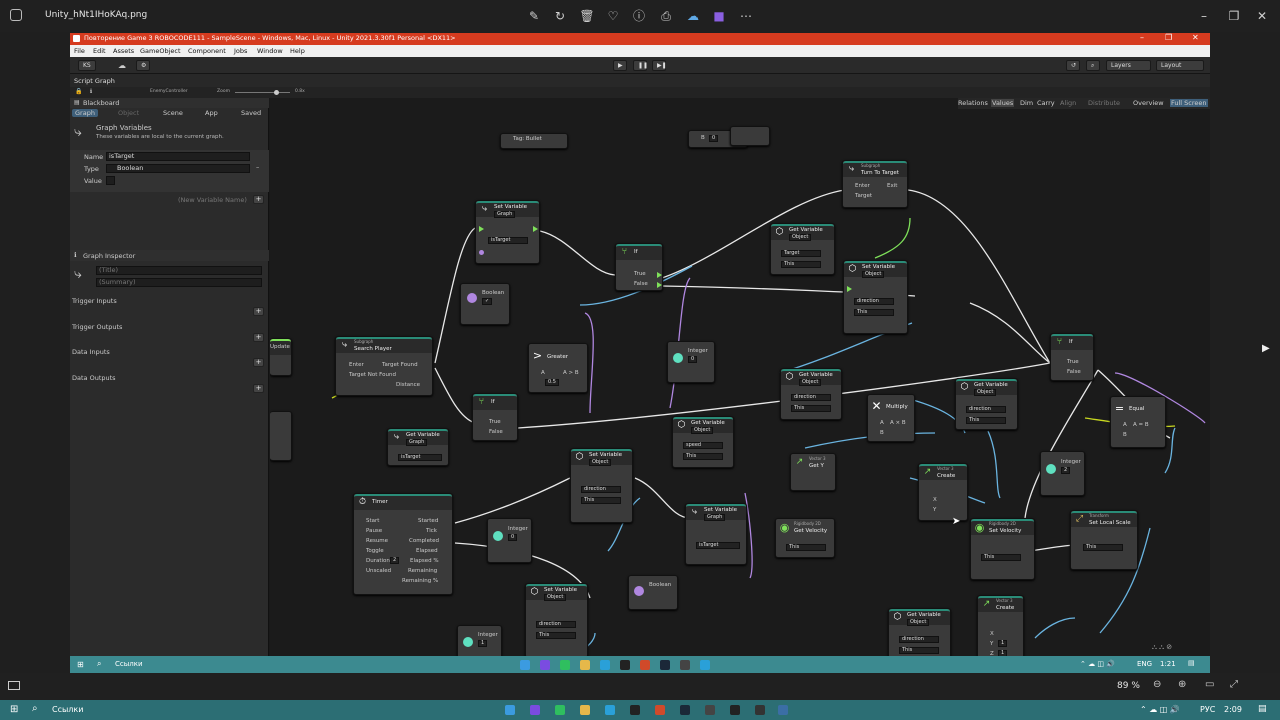  Describe the element at coordinates (1209, 684) in the screenshot. I see `fit-icon: ▭` at that location.